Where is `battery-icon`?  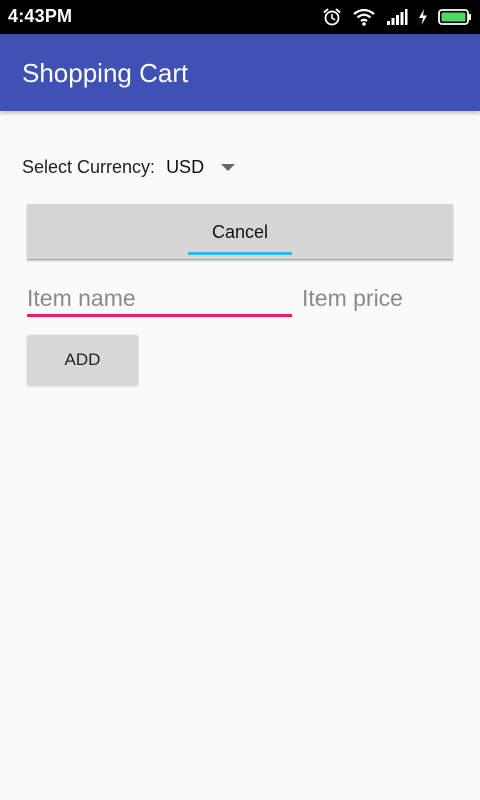 battery-icon is located at coordinates (455, 17).